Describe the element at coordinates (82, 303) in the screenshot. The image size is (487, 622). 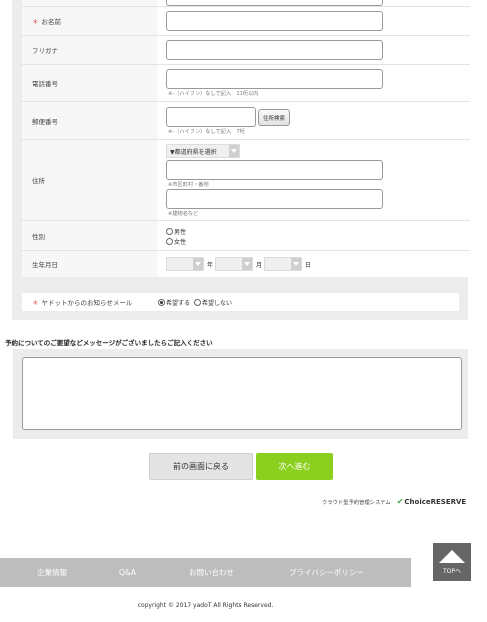
I see `notify-label: ＊ヤドットからのお知らせメール` at that location.